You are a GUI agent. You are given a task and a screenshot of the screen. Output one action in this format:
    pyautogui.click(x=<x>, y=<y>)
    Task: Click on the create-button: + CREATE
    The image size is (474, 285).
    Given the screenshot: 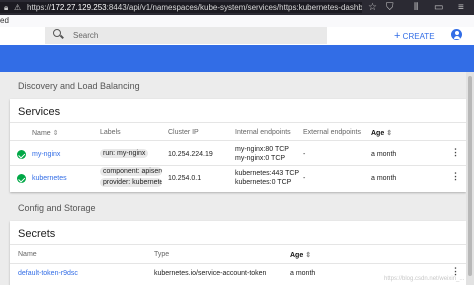 What is the action you would take?
    pyautogui.click(x=414, y=36)
    